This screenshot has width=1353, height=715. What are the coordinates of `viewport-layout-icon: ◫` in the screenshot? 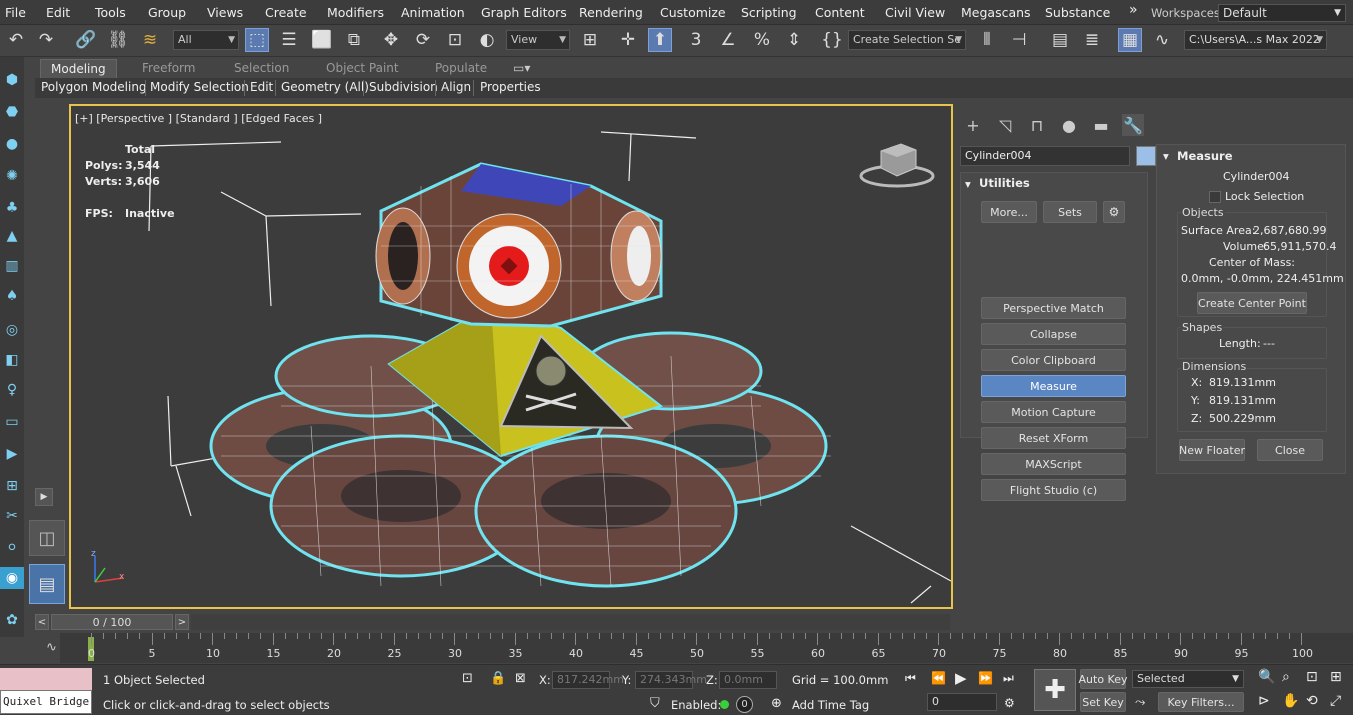 It's located at (47, 538).